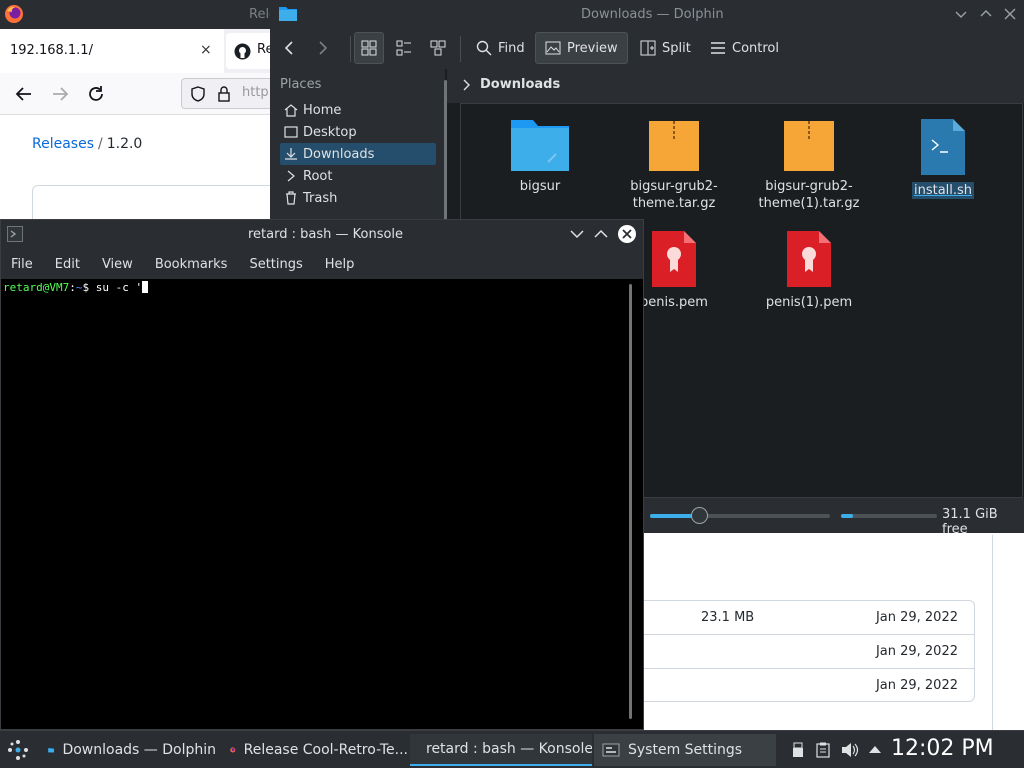  What do you see at coordinates (36, 287) in the screenshot?
I see `prompt-user: retard@VM7` at bounding box center [36, 287].